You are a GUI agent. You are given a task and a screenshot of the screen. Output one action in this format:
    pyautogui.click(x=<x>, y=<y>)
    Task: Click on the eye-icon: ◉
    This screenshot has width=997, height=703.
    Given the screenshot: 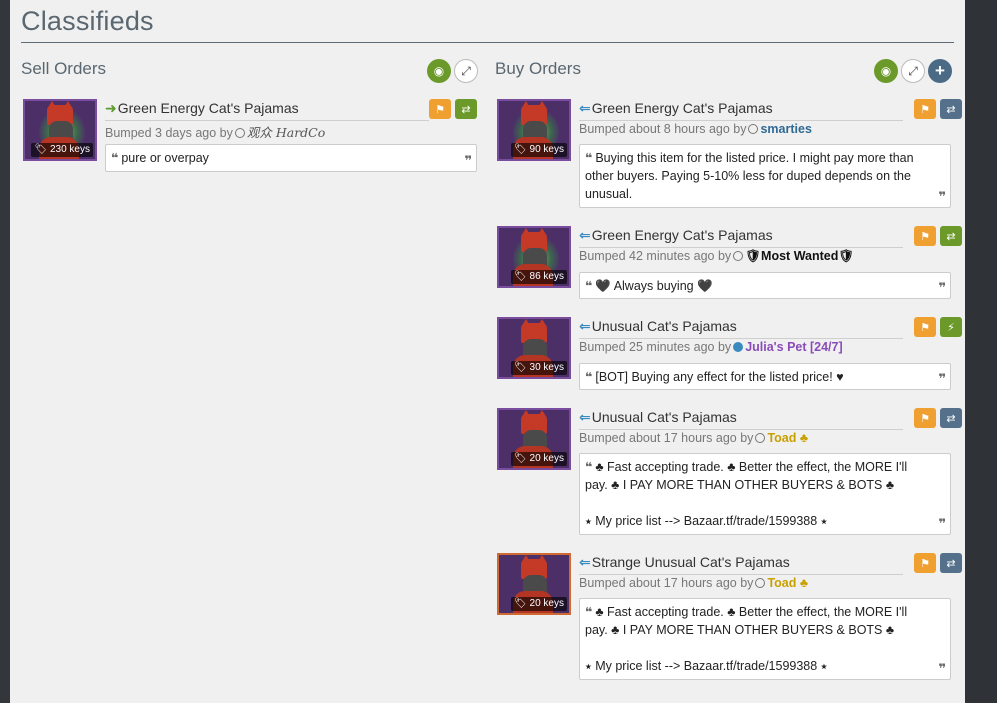 What is the action you would take?
    pyautogui.click(x=439, y=71)
    